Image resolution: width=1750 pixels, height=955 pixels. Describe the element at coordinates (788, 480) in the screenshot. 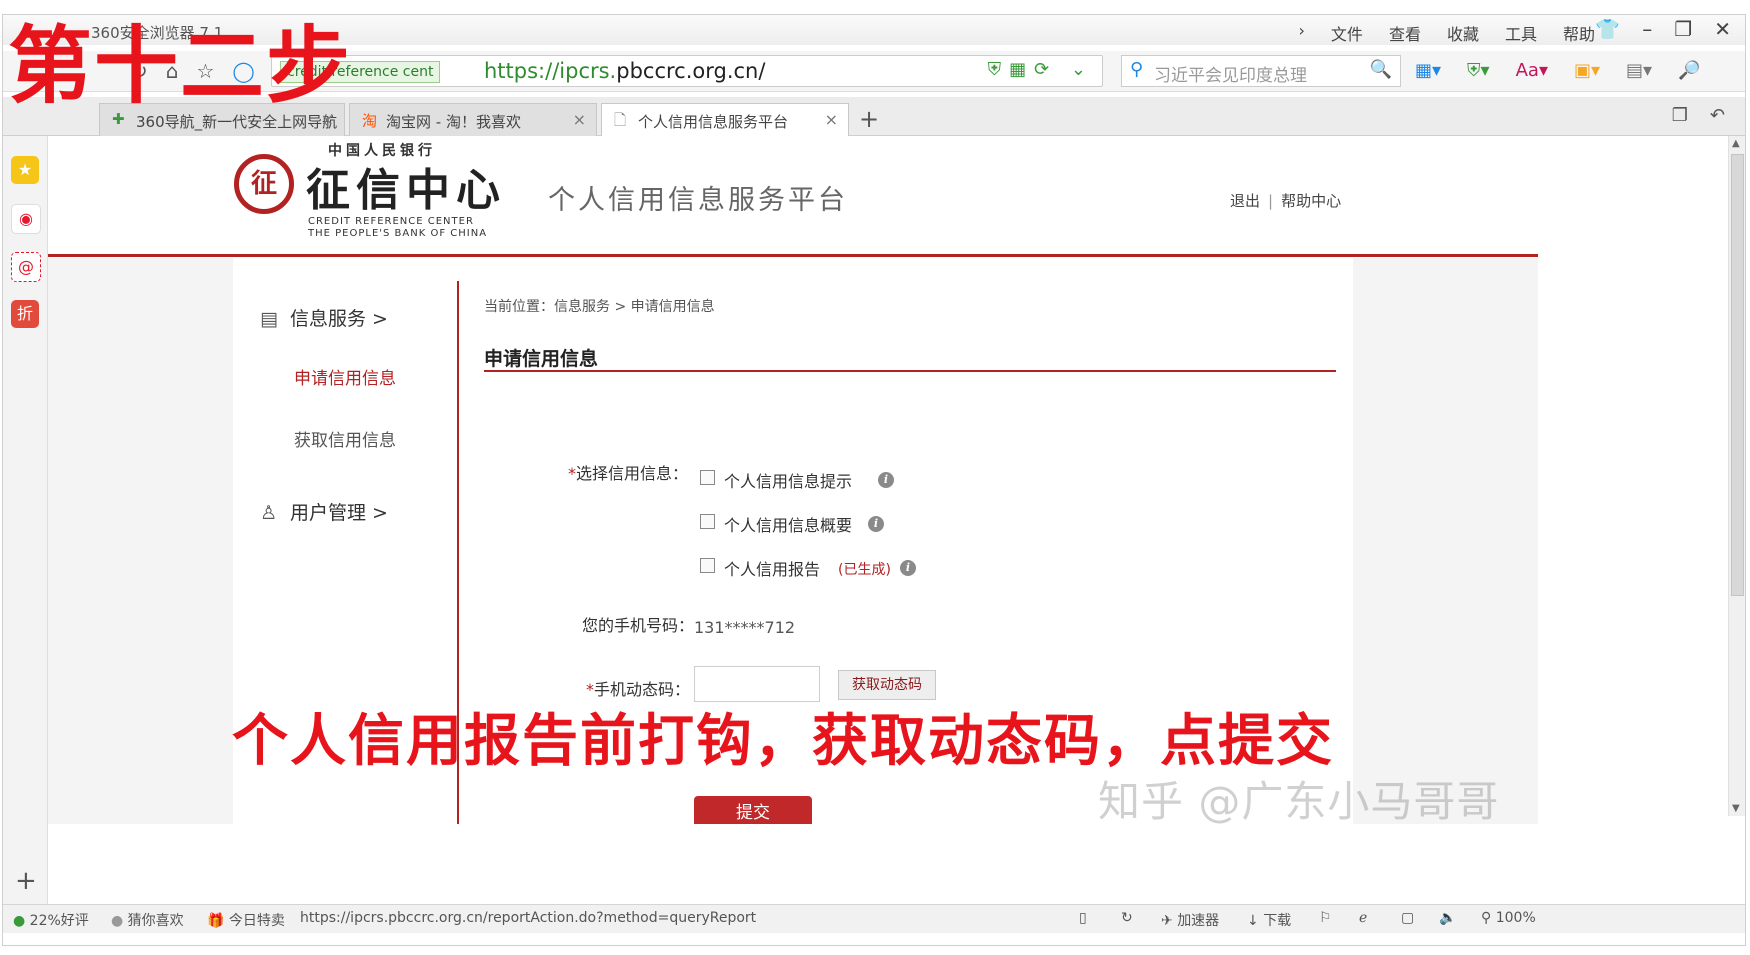

I see `option-credit-hint: 个人信用信息提示` at that location.